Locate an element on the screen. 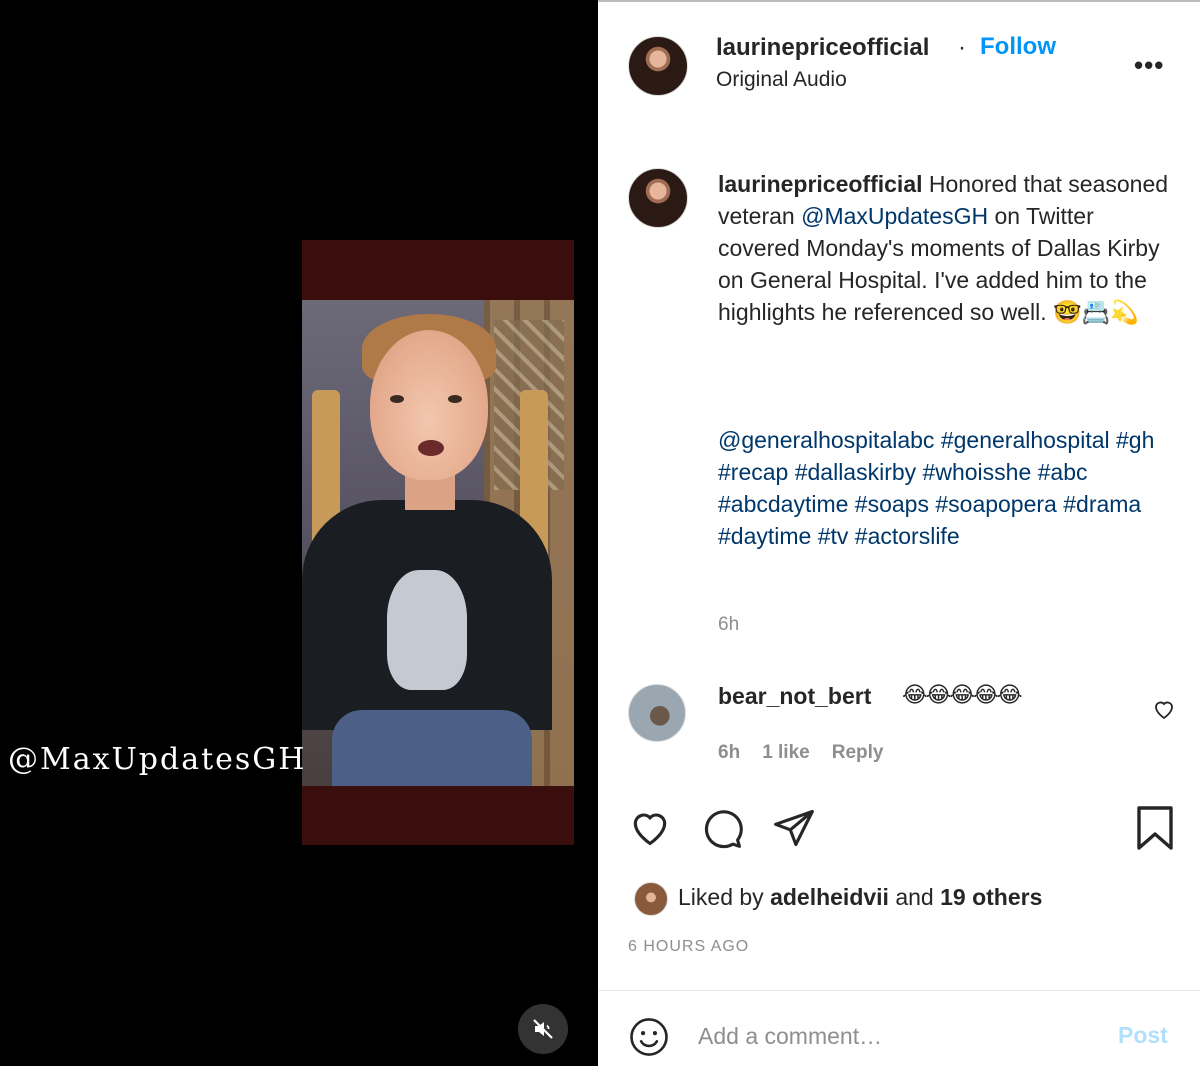 This screenshot has height=1066, width=1200. video-scene is located at coordinates (438, 543).